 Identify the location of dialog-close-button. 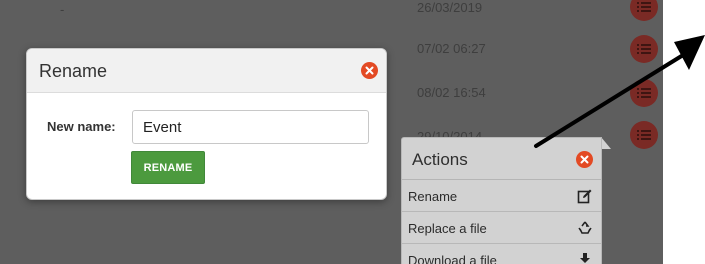
(369, 70).